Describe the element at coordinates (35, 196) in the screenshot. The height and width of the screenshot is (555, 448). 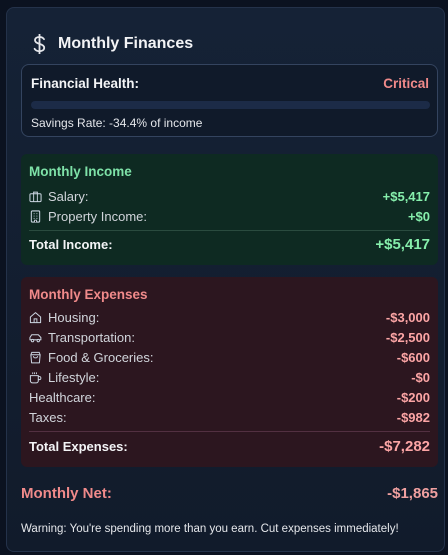
I see `briefcase-icon` at that location.